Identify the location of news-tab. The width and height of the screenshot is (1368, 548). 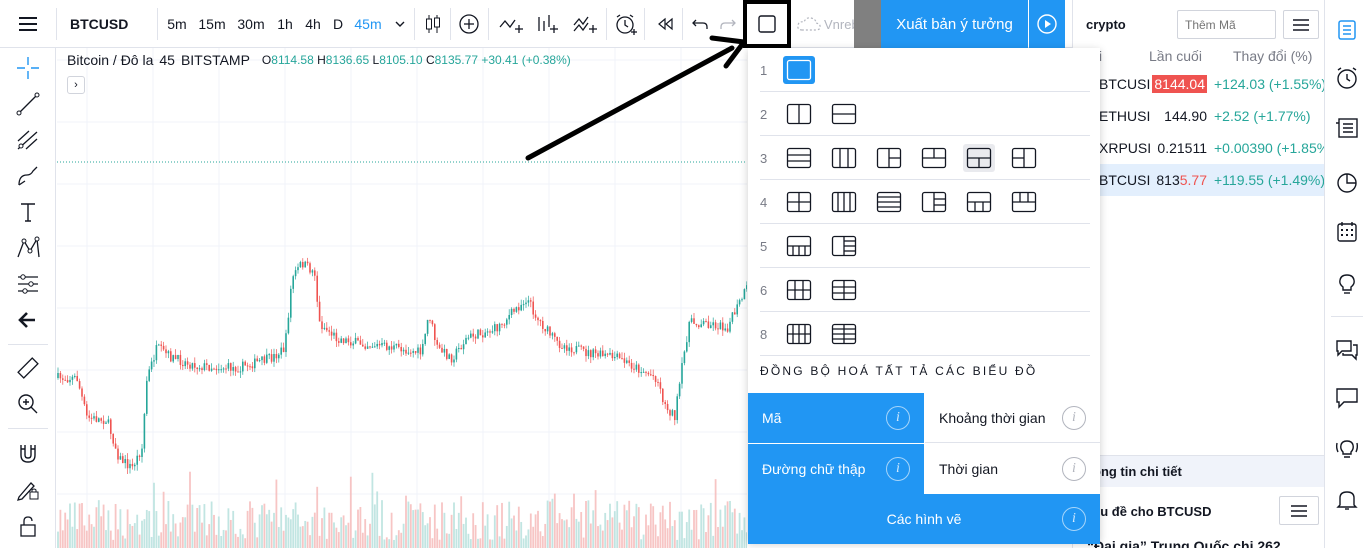
(1346, 128).